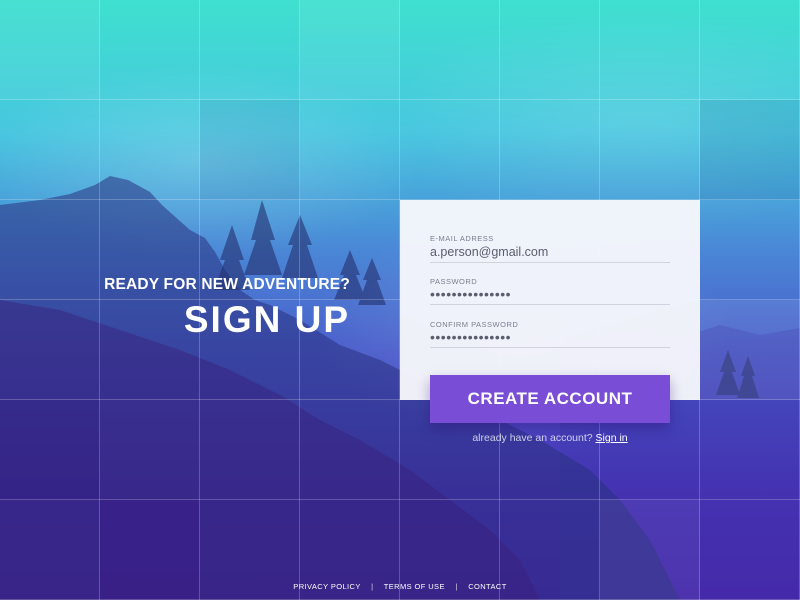 The image size is (800, 600). I want to click on contact-link: CONTACT, so click(487, 586).